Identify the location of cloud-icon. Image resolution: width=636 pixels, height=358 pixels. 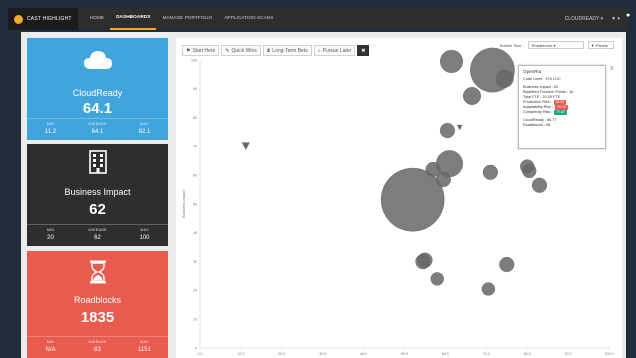
(97, 60).